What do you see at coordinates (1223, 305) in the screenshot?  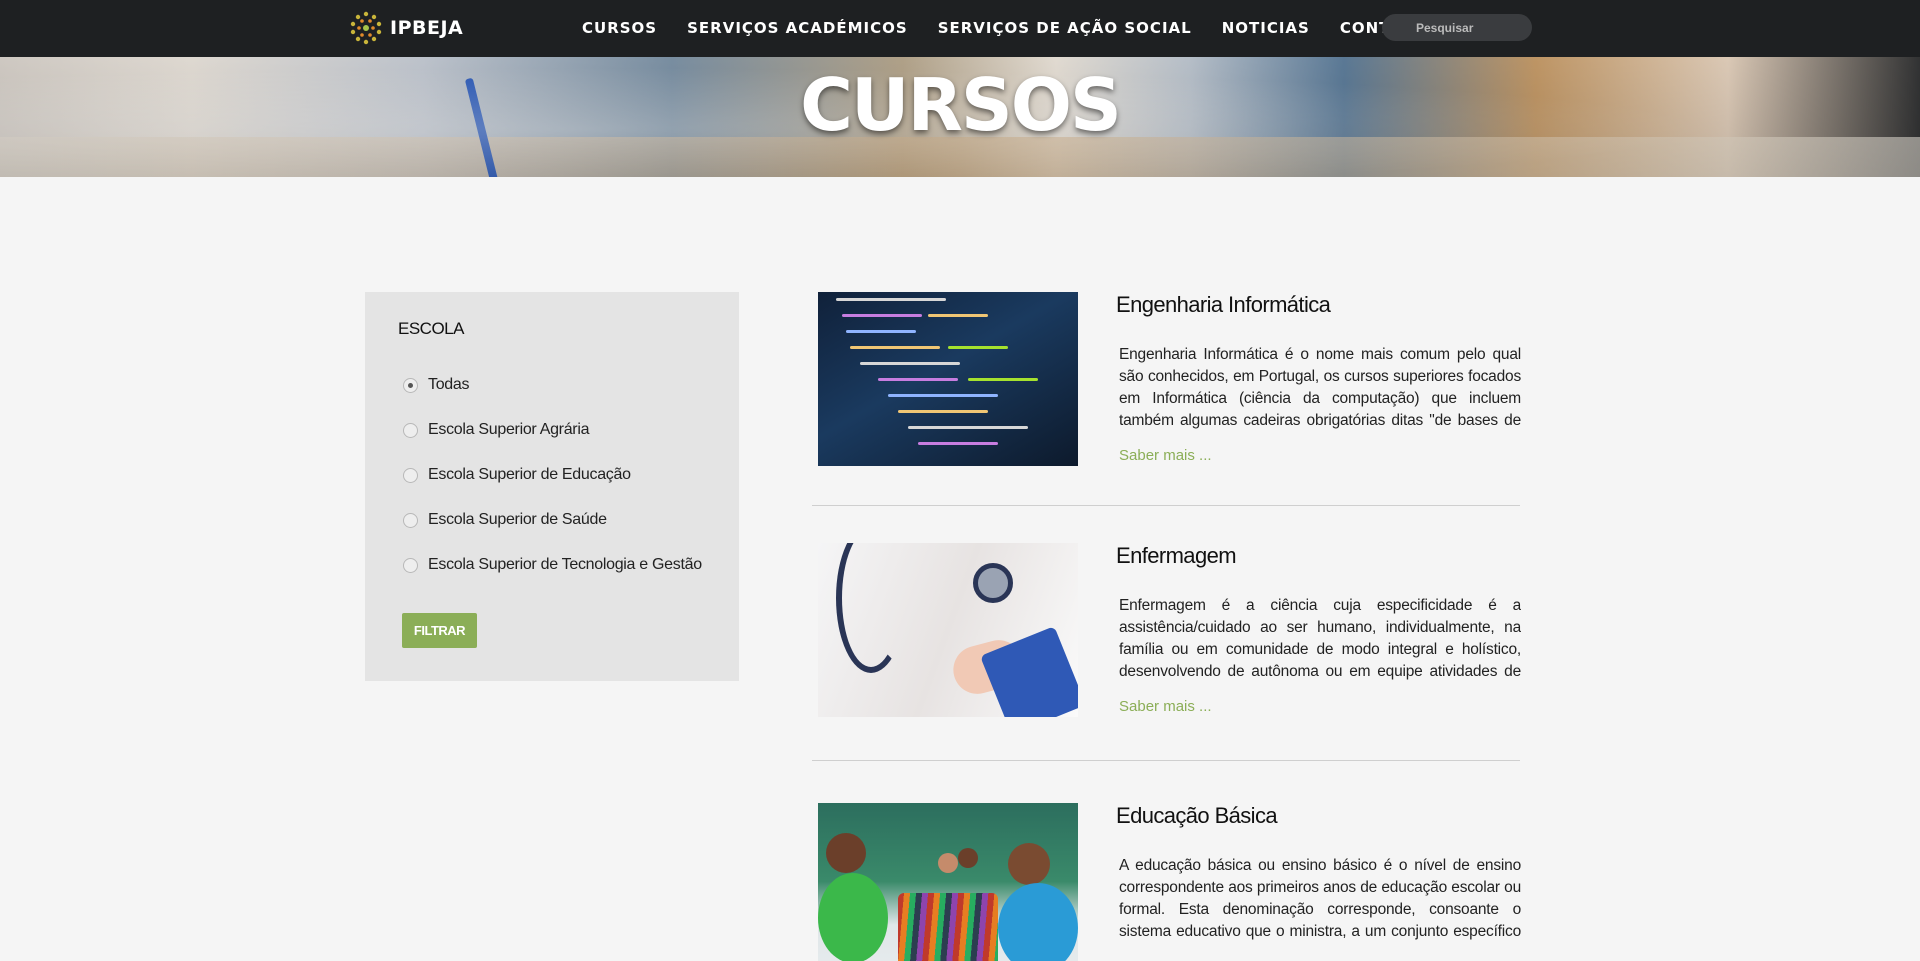 I see `course-title: Engenharia Informática` at bounding box center [1223, 305].